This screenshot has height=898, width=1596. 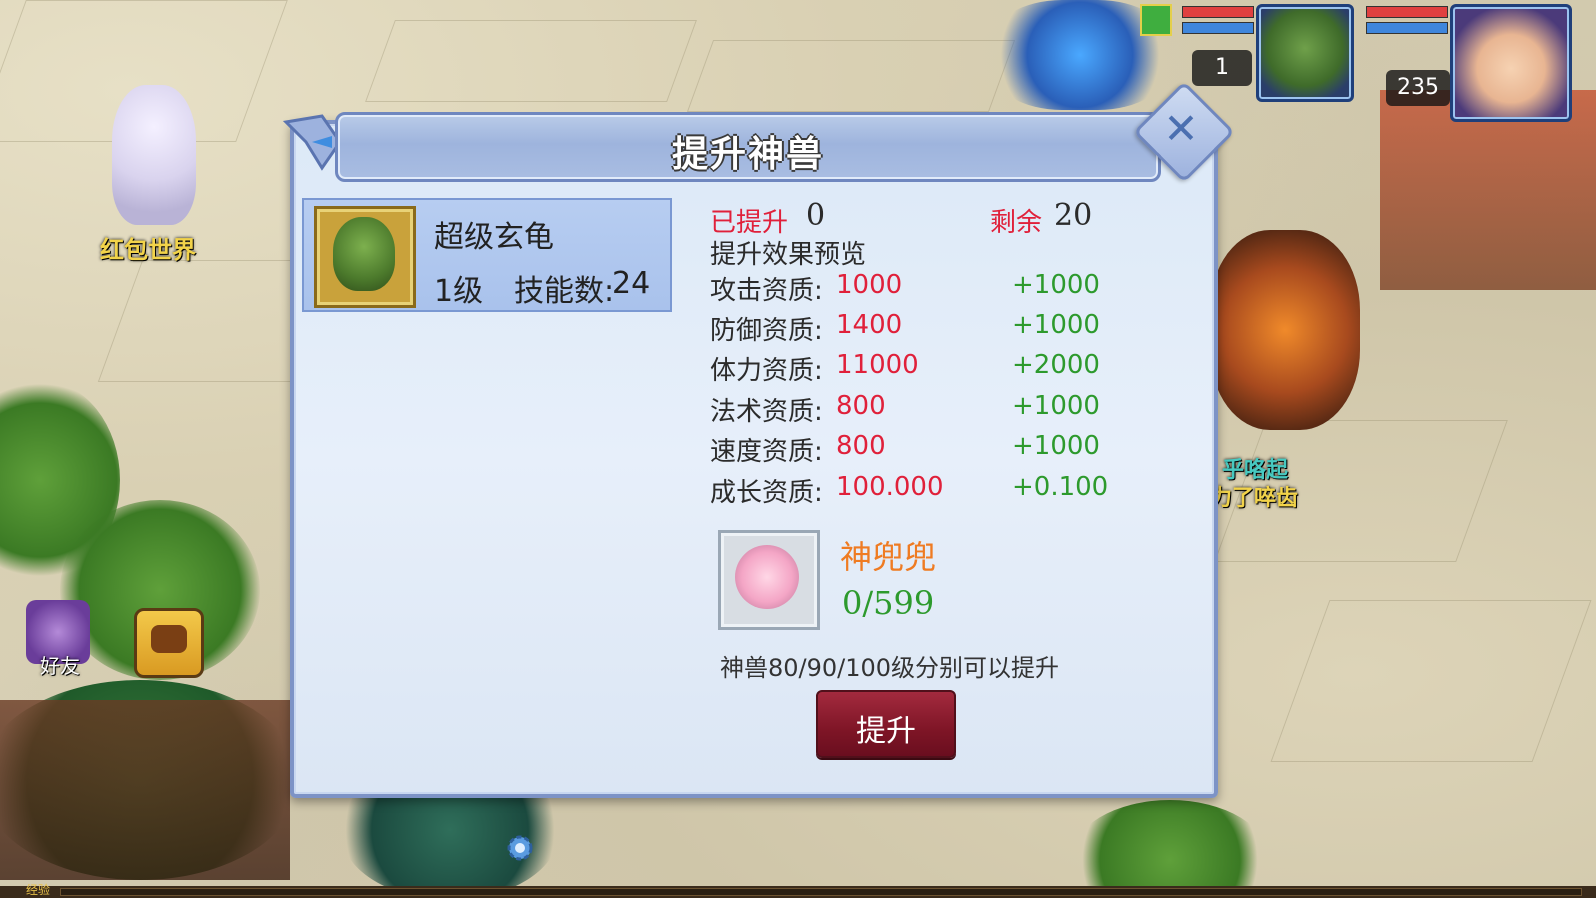 What do you see at coordinates (145, 790) in the screenshot?
I see `building` at bounding box center [145, 790].